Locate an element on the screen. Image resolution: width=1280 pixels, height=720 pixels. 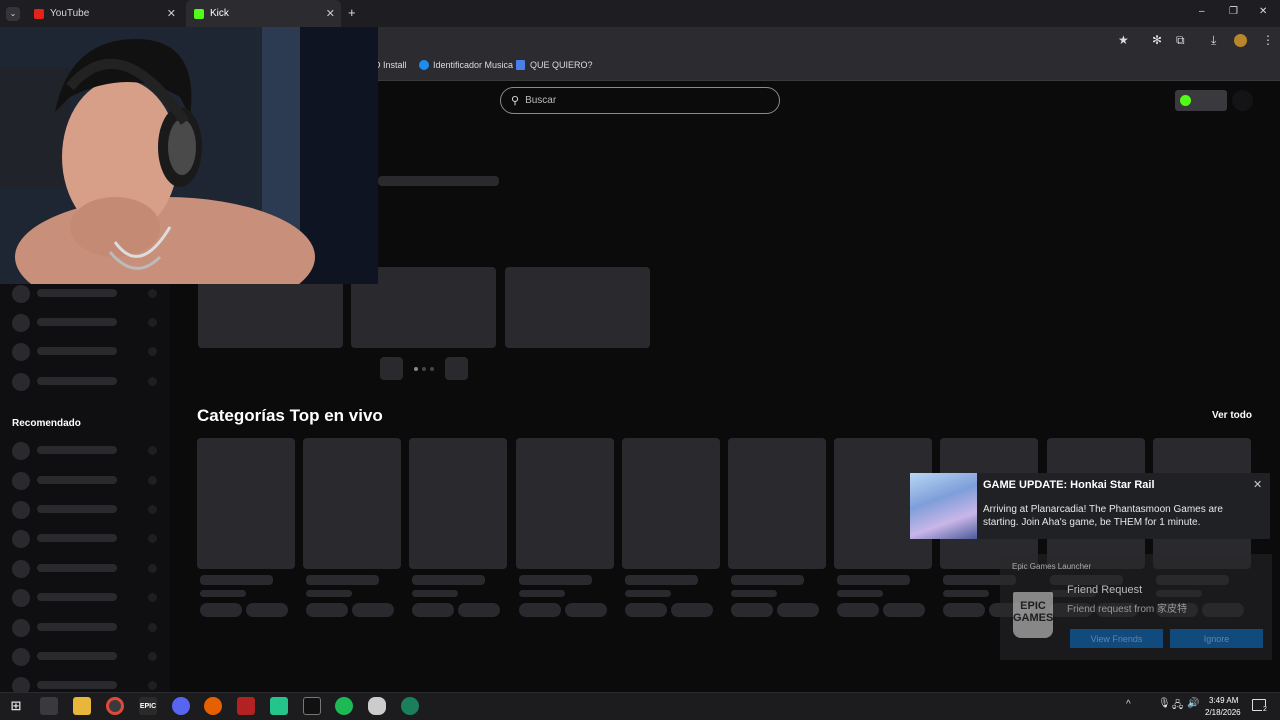
clock-date: 2/18/2026 is located at coordinates (1223, 712).